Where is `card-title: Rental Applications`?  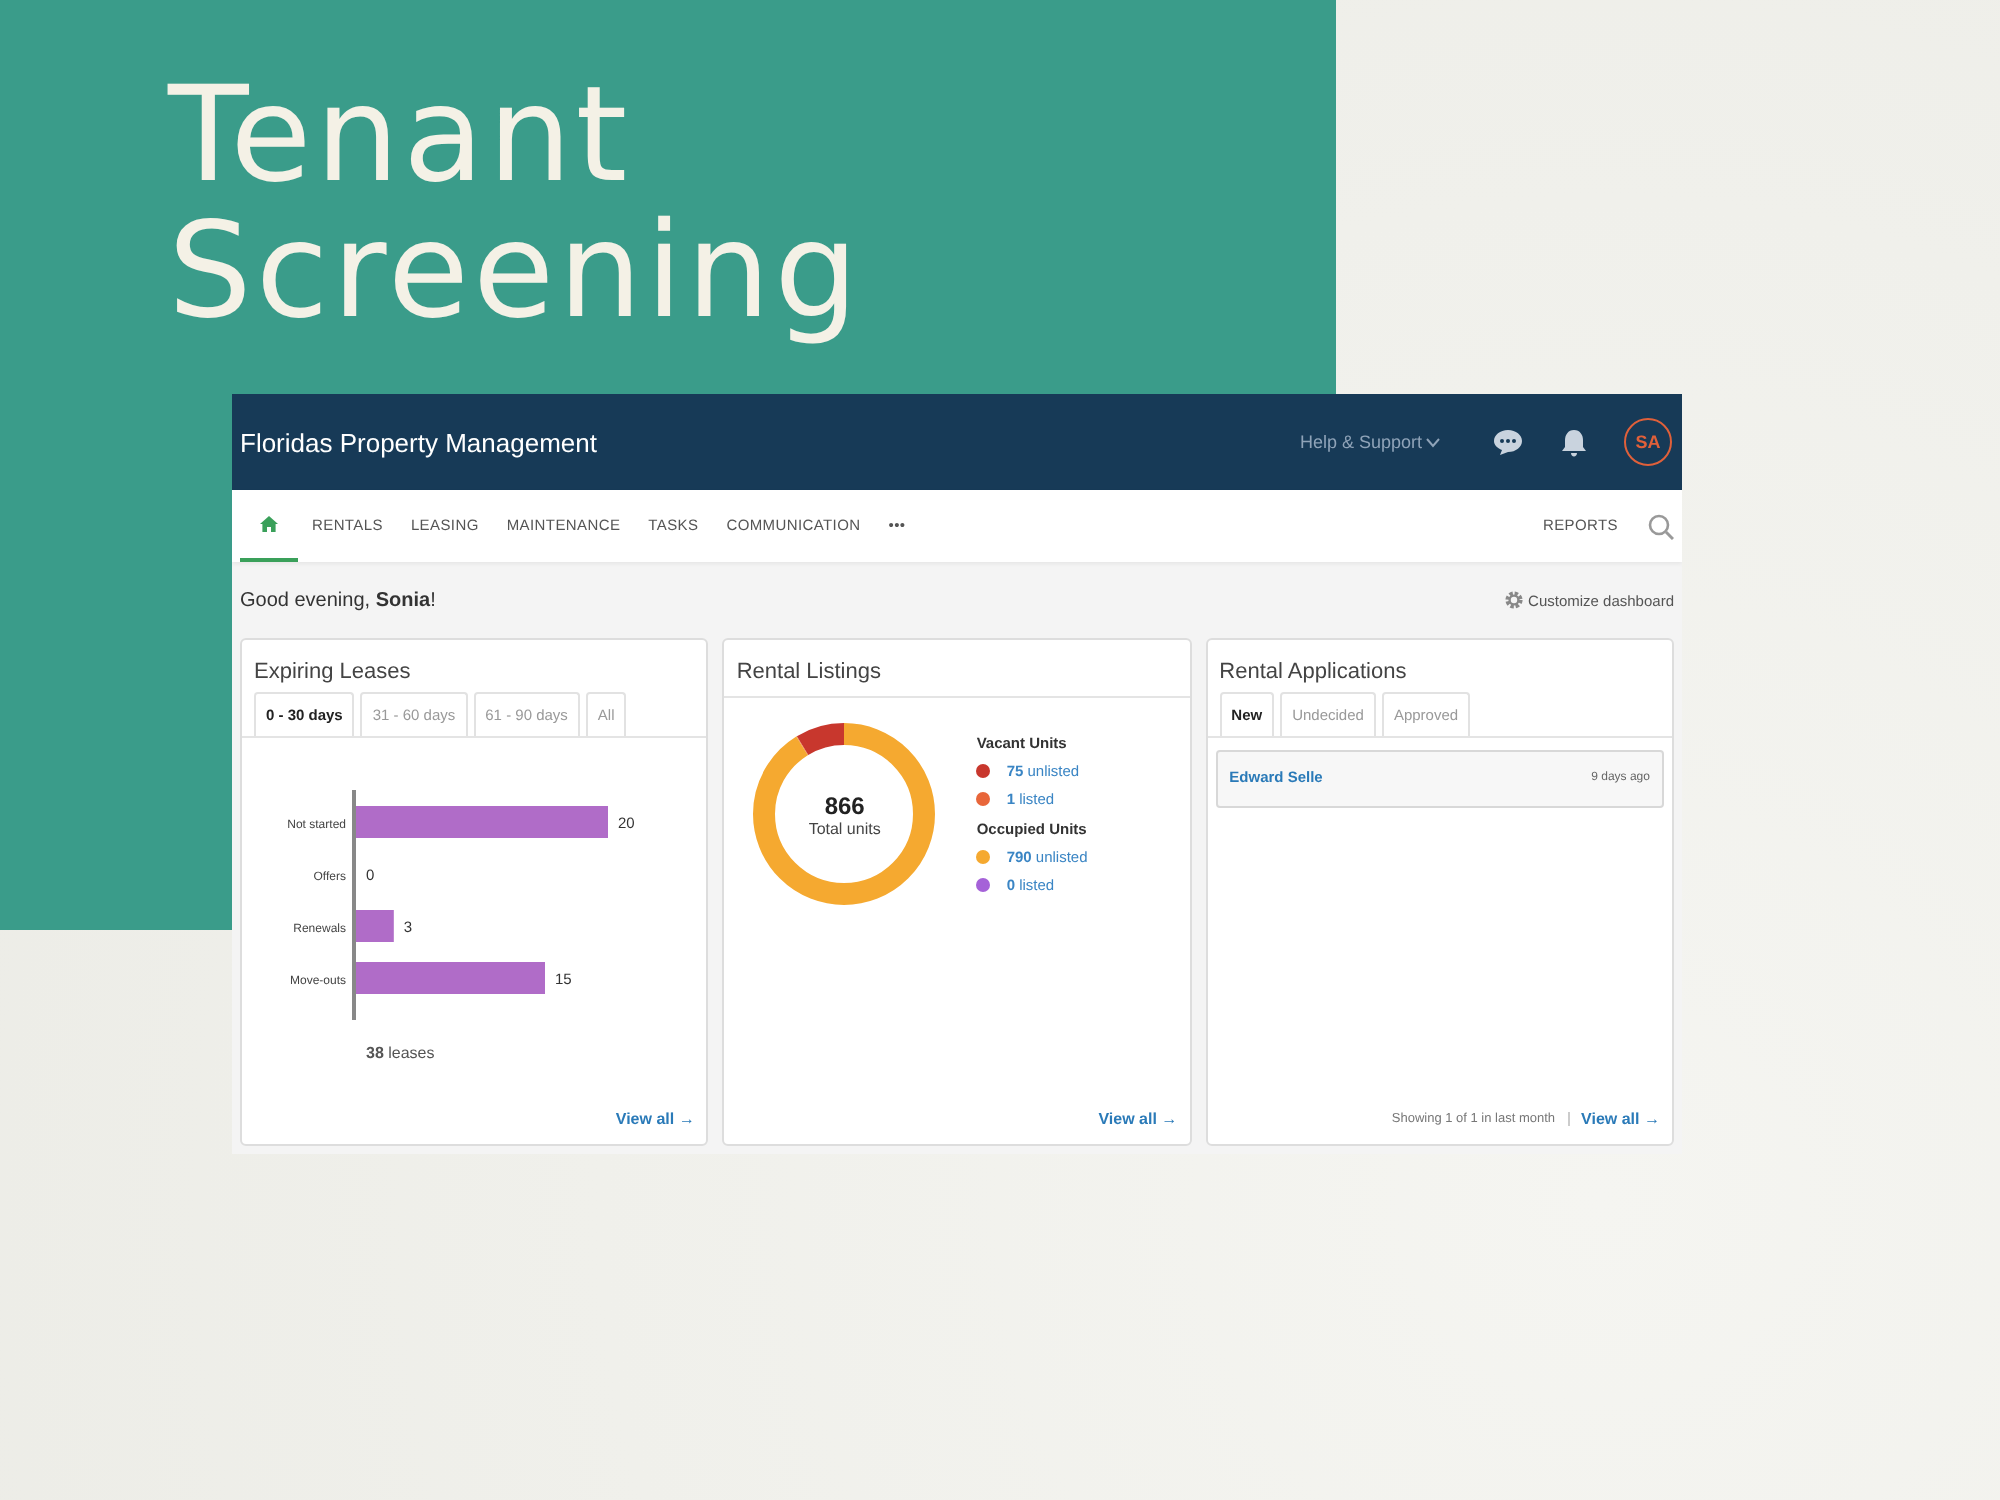
card-title: Rental Applications is located at coordinates (1313, 673).